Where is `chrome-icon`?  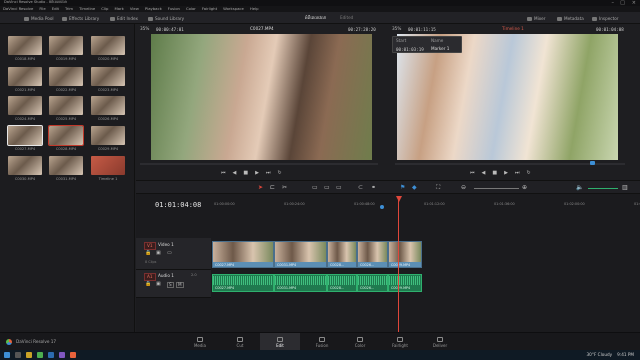
chrome-icon is located at coordinates (40, 355).